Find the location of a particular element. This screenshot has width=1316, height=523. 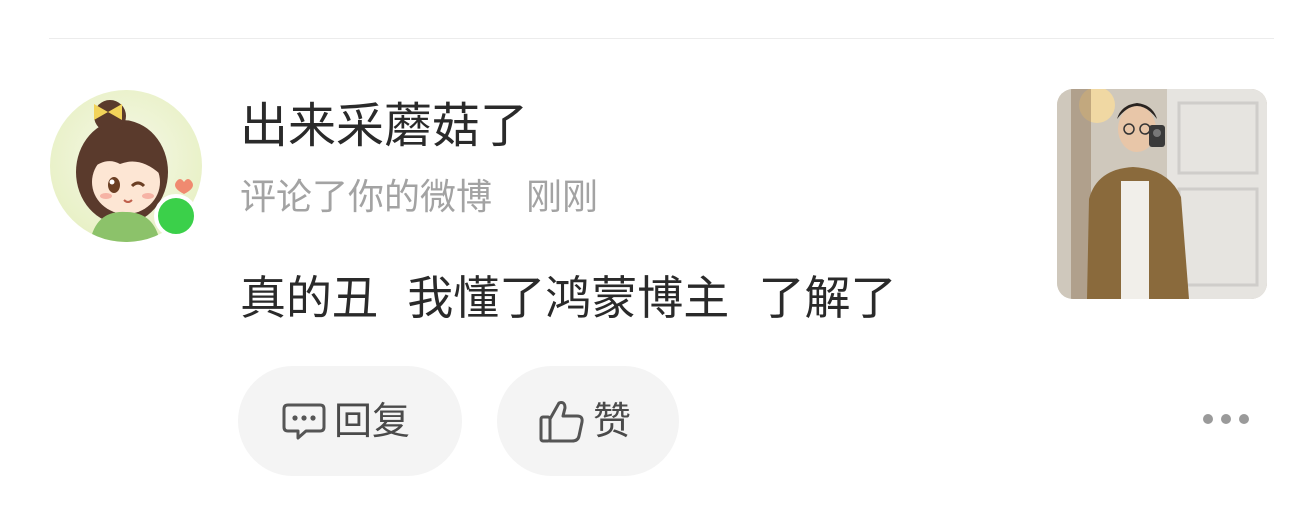

mirror-selfie-photo is located at coordinates (1162, 194).